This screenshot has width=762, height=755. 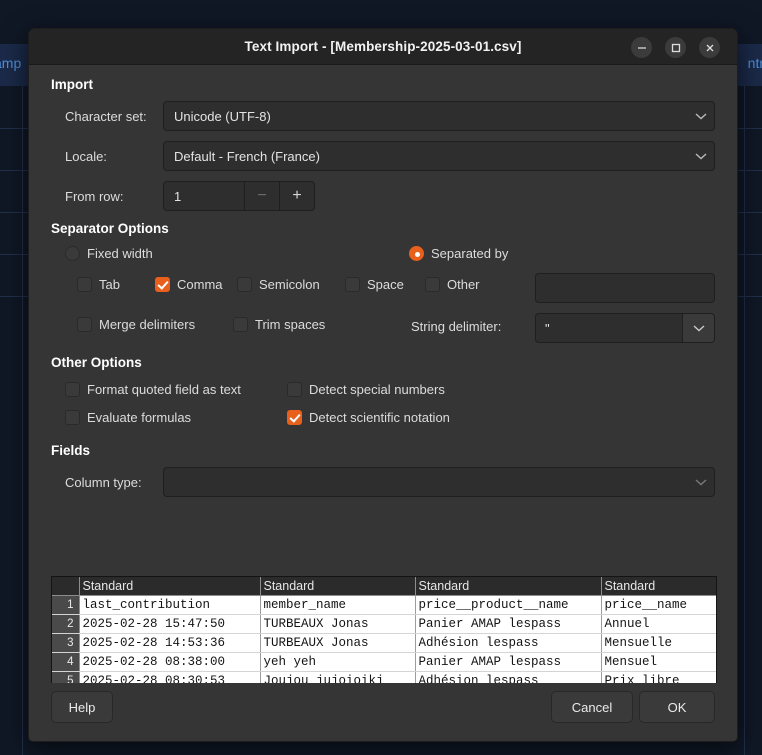 I want to click on checkbox-other-label: Other, so click(x=463, y=284).